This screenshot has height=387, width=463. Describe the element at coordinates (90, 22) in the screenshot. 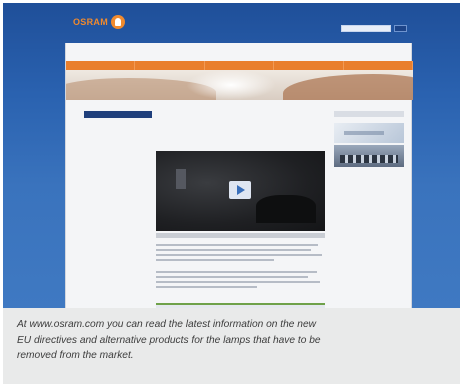

I see `logo-text: OSRAM` at that location.